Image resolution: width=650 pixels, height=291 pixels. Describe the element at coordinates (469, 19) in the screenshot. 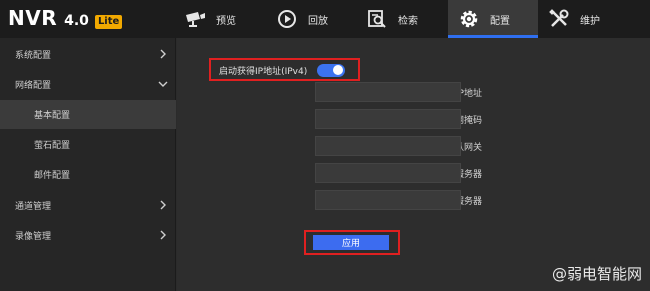

I see `gear-icon` at that location.